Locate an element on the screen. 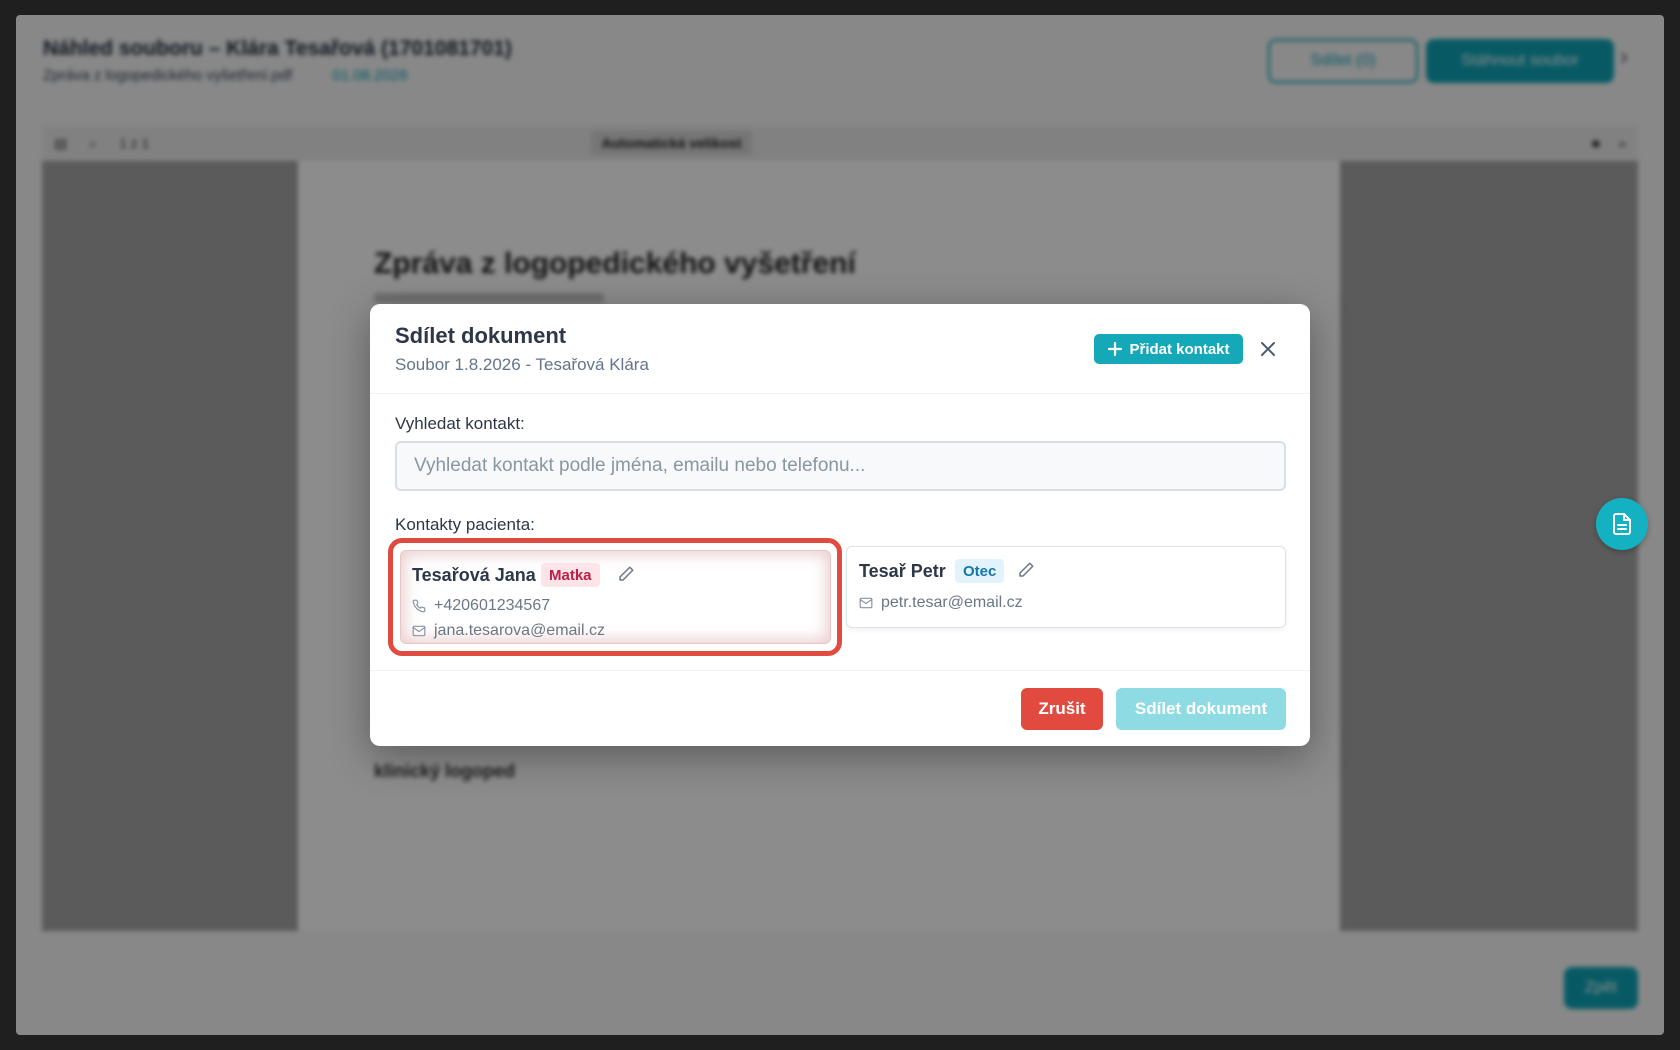  contact-phone: +420601234567 is located at coordinates (492, 605).